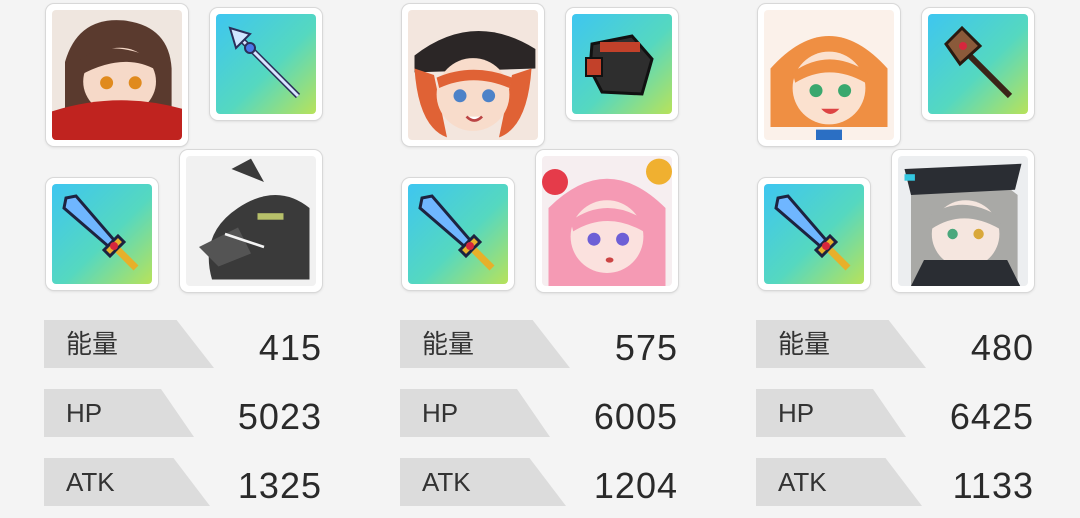  What do you see at coordinates (896, 344) in the screenshot?
I see `stat-row-energy: 能量 480` at bounding box center [896, 344].